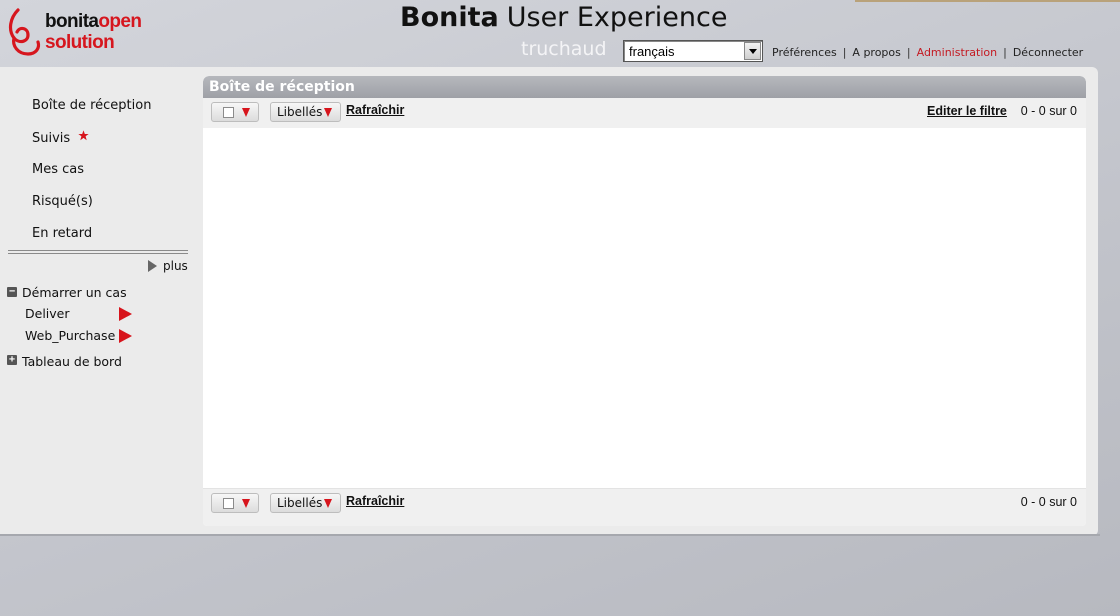  I want to click on bonita-logo: bonitaopen solution, so click(81, 34).